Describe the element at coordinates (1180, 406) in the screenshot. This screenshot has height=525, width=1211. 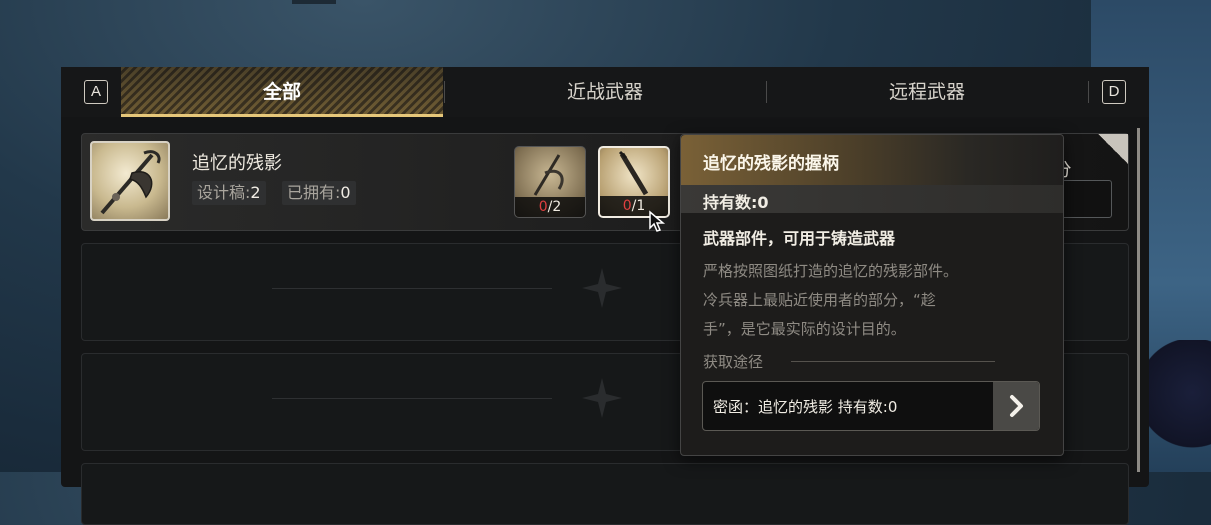
I see `background-ornament` at that location.